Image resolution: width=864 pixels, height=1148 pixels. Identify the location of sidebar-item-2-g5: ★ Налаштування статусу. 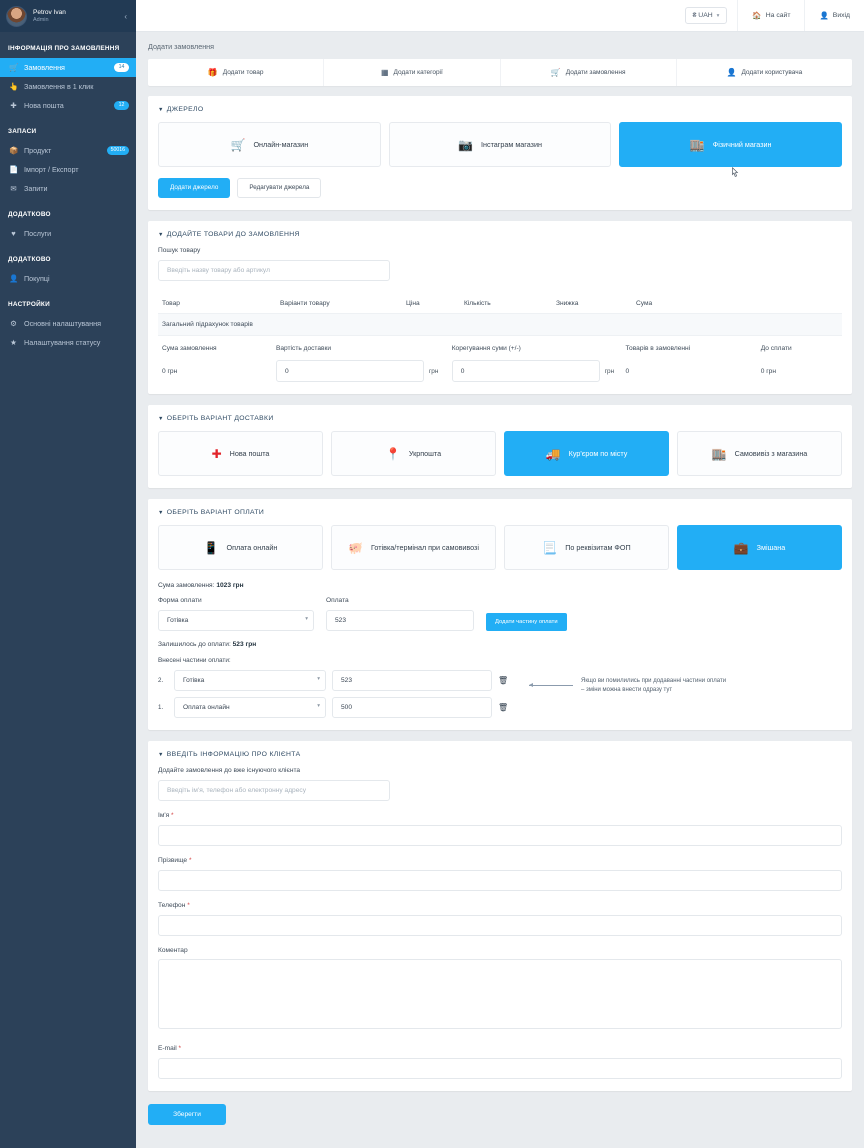
(68, 342).